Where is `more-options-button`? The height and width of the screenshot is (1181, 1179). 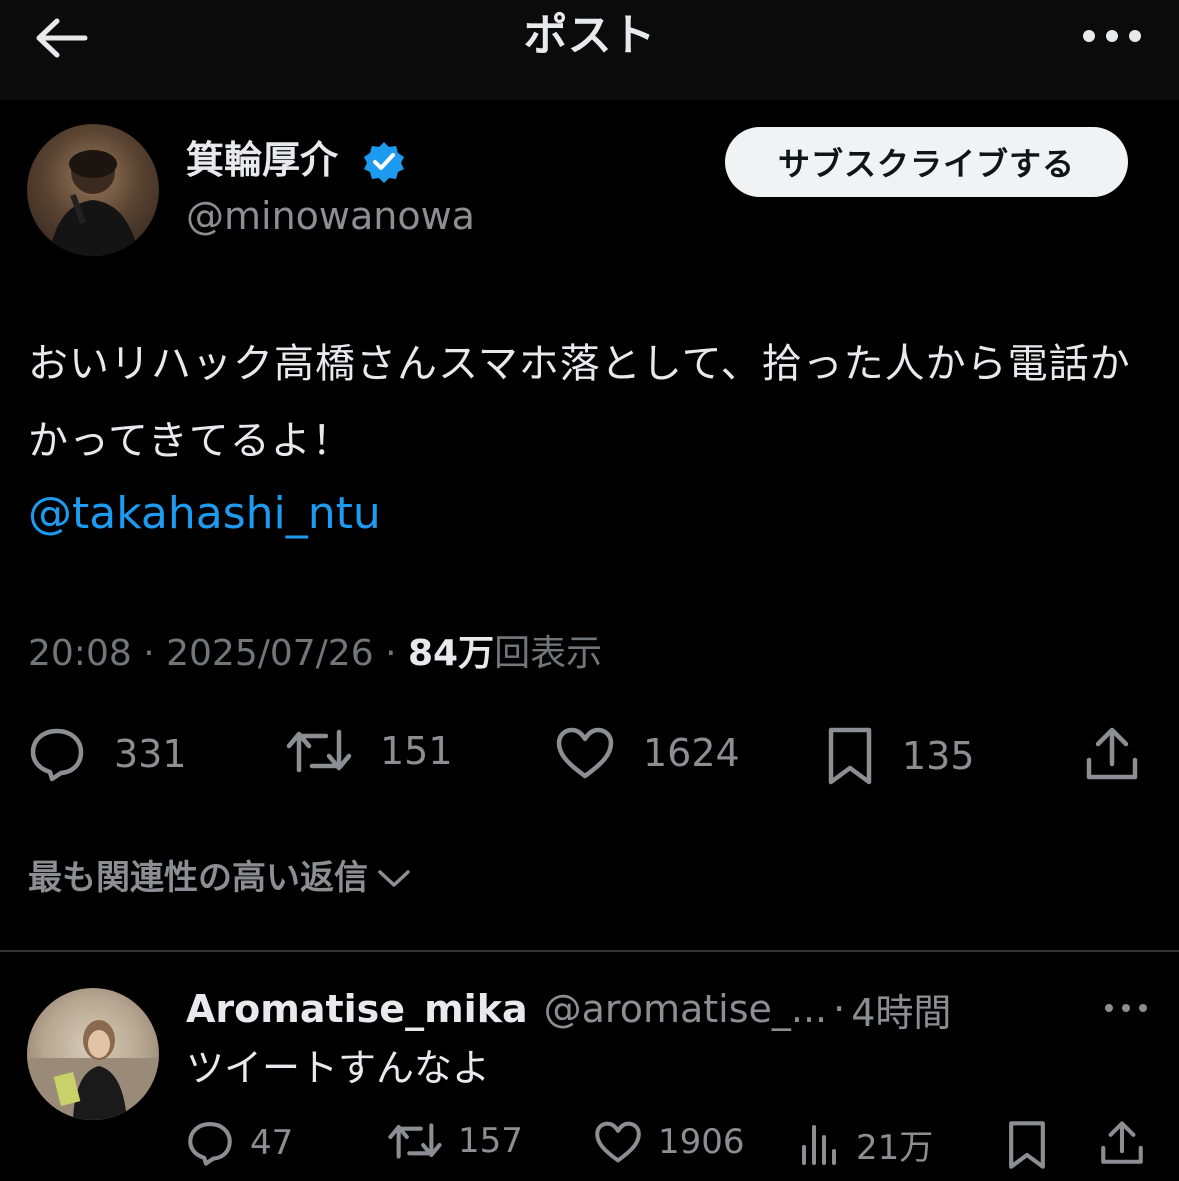
more-options-button is located at coordinates (1112, 36).